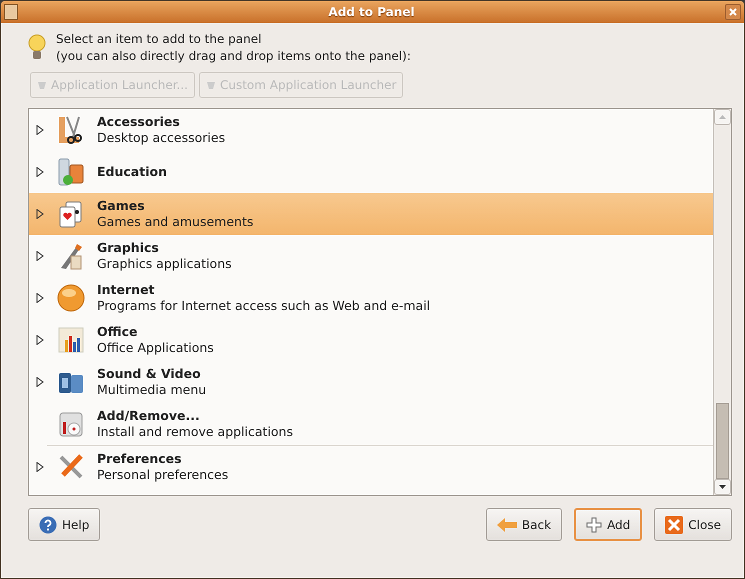 This screenshot has width=745, height=579. Describe the element at coordinates (594, 524) in the screenshot. I see `plus-icon` at that location.